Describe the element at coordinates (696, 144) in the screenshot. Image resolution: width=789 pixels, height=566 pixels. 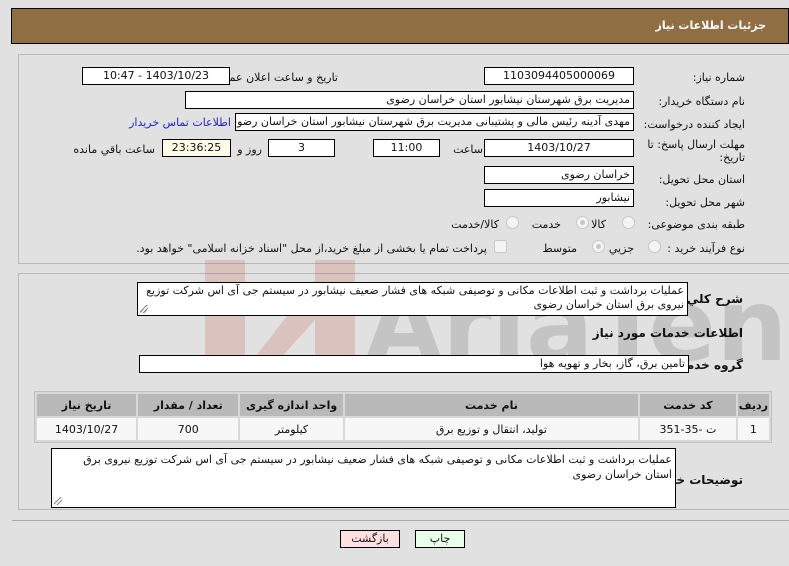
I see `deadline-label-line1: مهلت ارسال پاسخ: تا` at that location.